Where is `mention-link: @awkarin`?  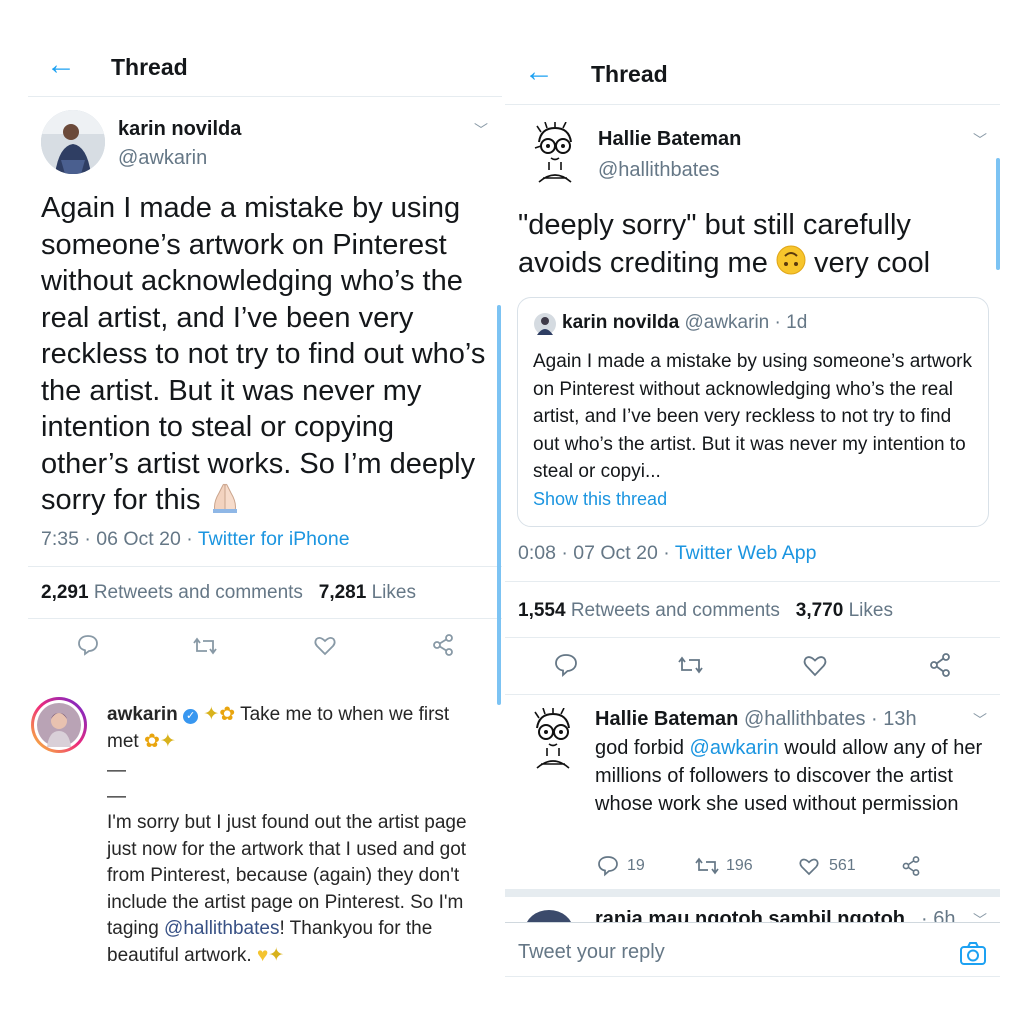
mention-link: @awkarin is located at coordinates (734, 748).